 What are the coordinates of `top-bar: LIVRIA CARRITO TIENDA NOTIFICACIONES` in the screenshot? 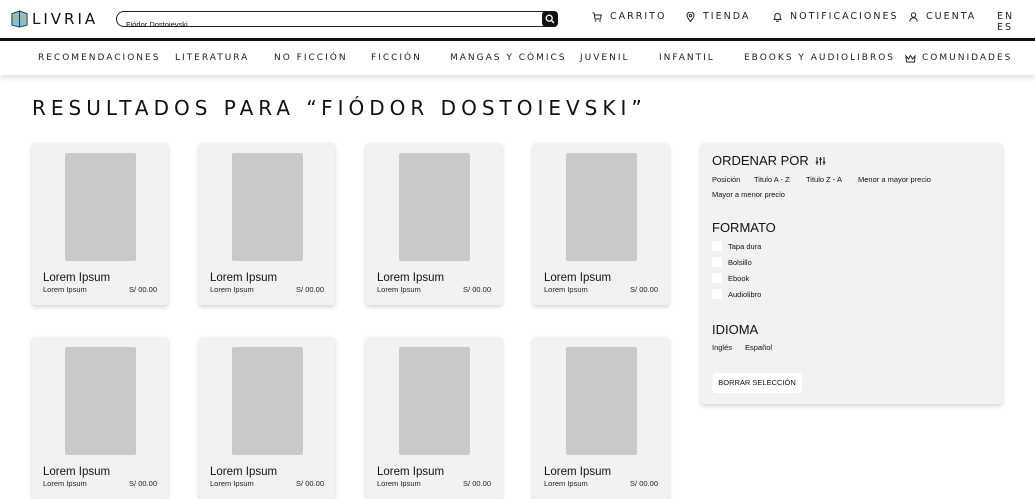 It's located at (517, 19).